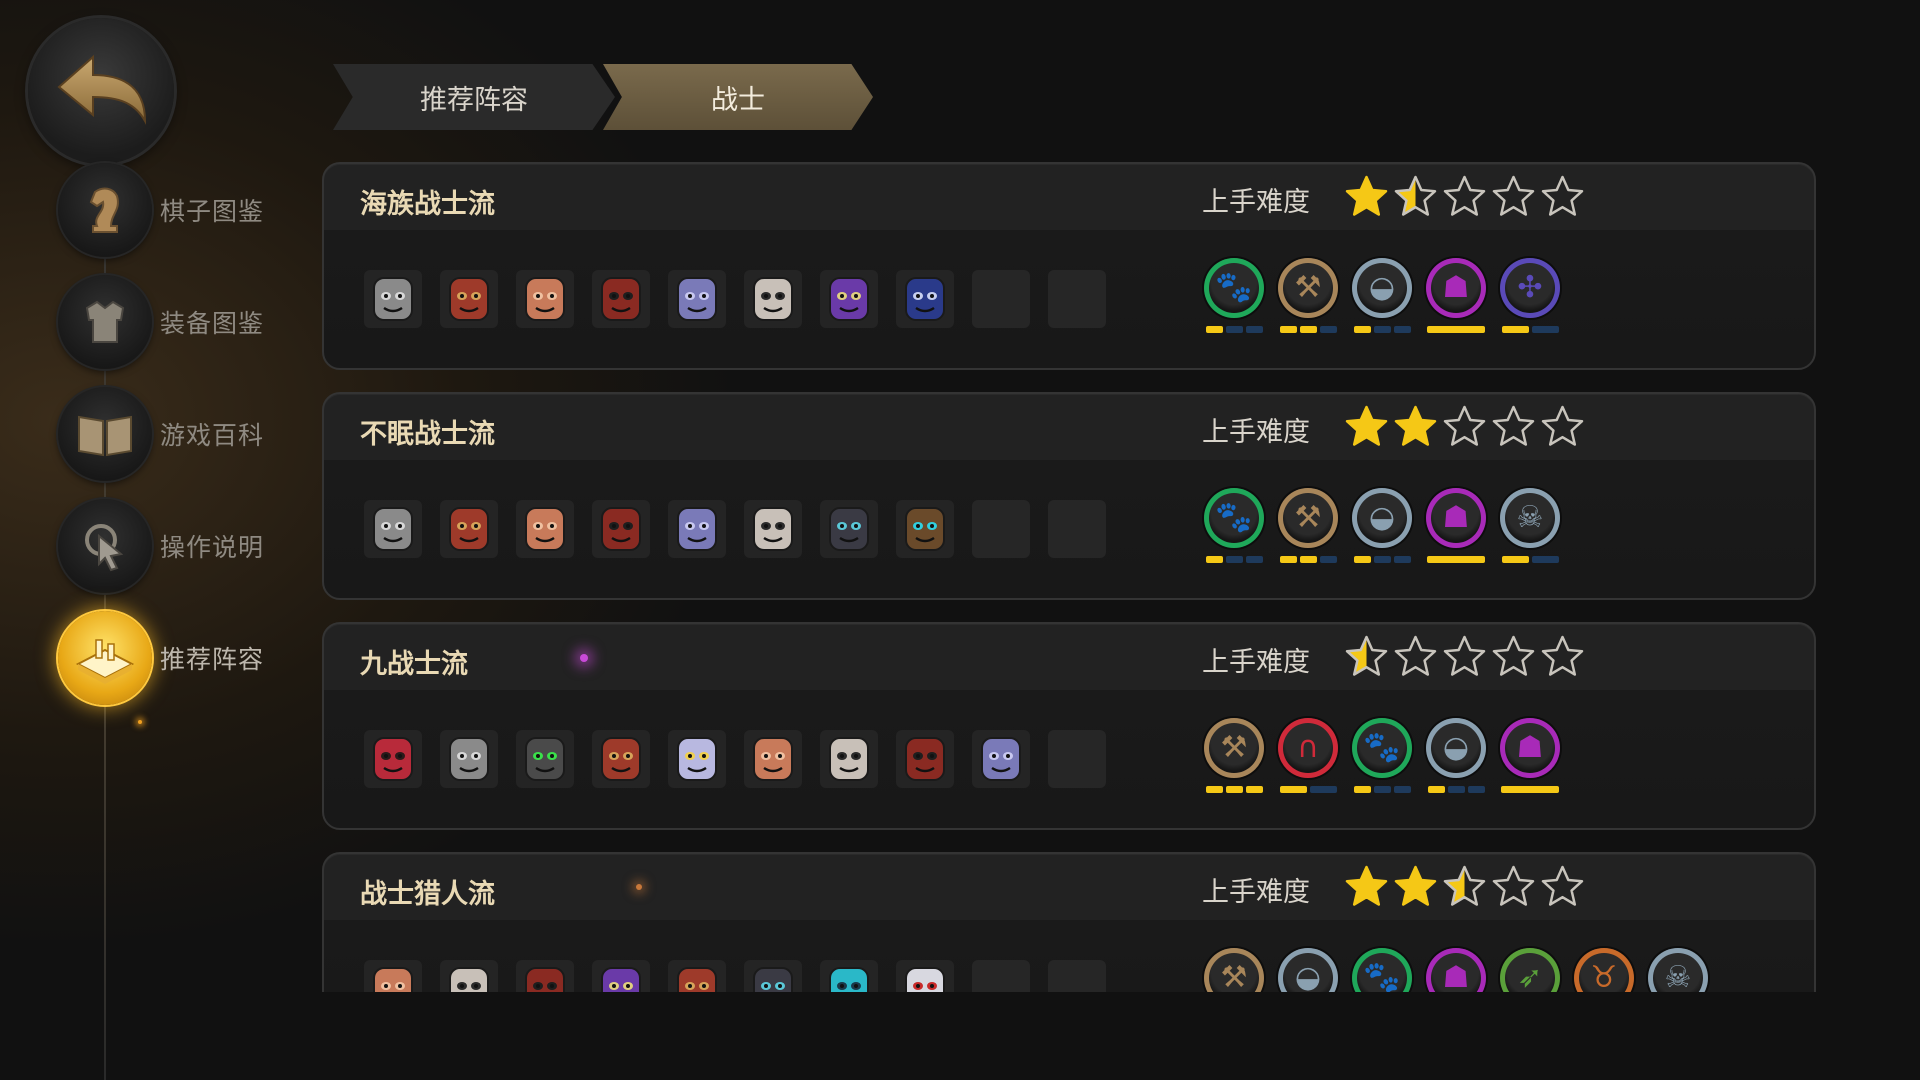  What do you see at coordinates (474, 97) in the screenshot?
I see `breadcrumb-recommended-lineups: 推荐阵容` at bounding box center [474, 97].